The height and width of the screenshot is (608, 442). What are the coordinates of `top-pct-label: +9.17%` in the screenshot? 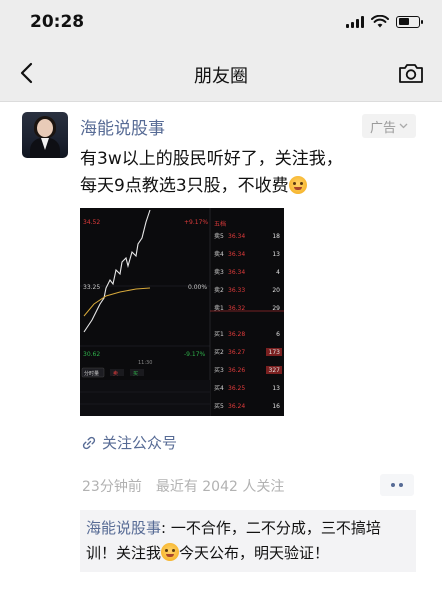 It's located at (196, 222).